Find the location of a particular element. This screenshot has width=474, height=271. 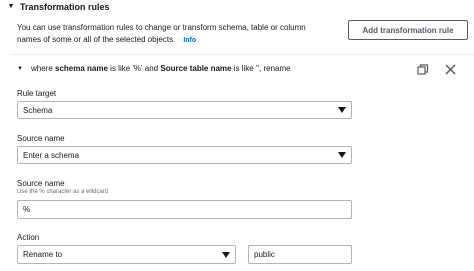

add-transformation-rule-button: Add transformation rule is located at coordinates (408, 30).